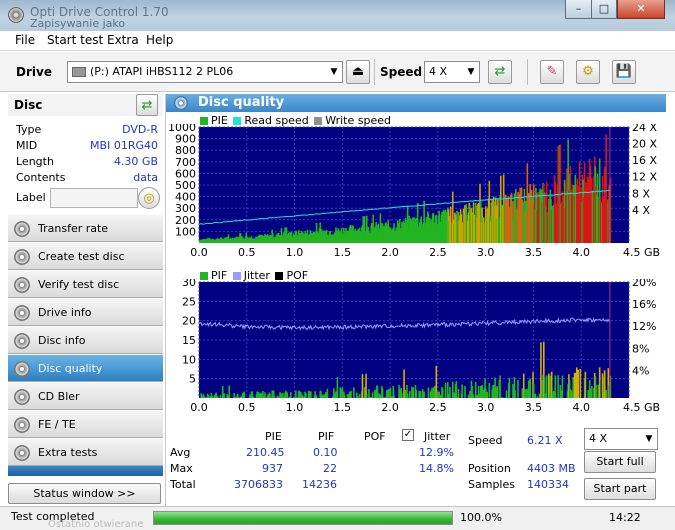  I want to click on drive-select-value: (P:) ATAPI iHBS112 2 PL06, so click(162, 71).